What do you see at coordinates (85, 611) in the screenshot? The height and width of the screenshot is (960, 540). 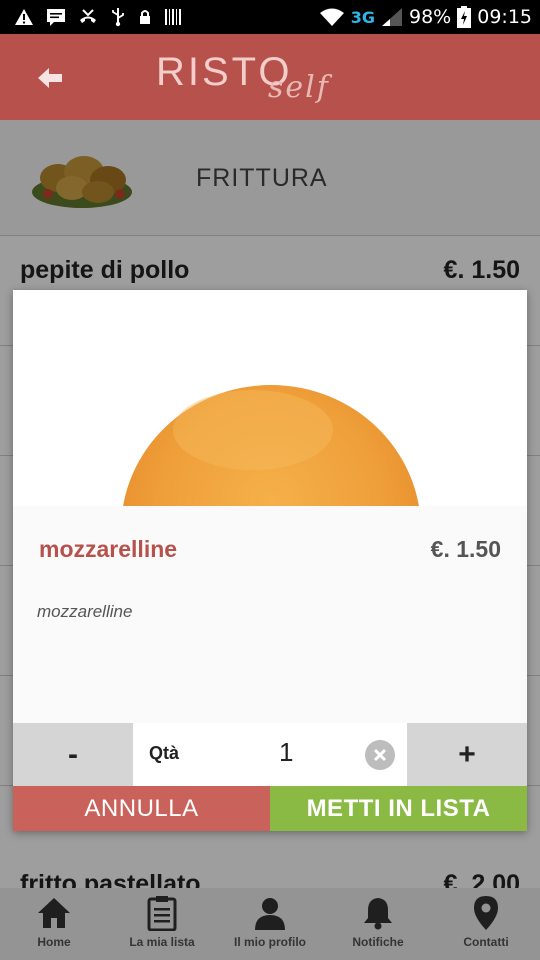 I see `product-description: mozzarelline` at bounding box center [85, 611].